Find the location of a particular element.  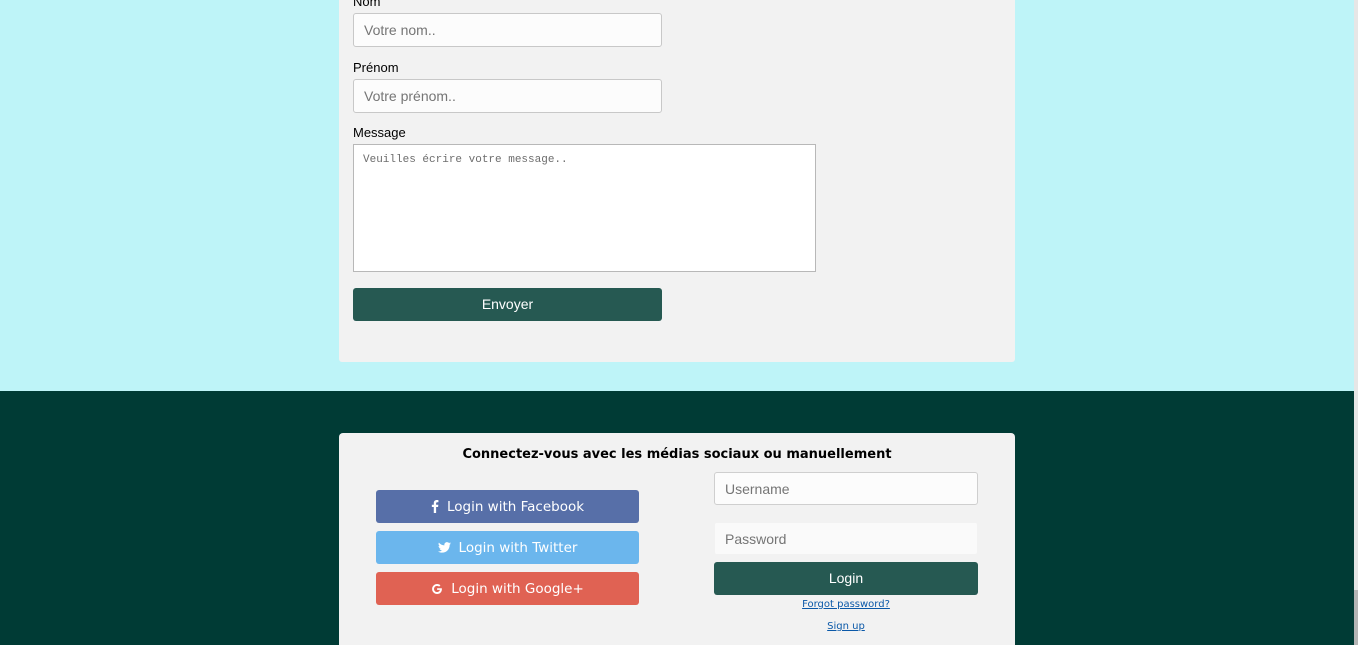

login-button: Login is located at coordinates (846, 578).